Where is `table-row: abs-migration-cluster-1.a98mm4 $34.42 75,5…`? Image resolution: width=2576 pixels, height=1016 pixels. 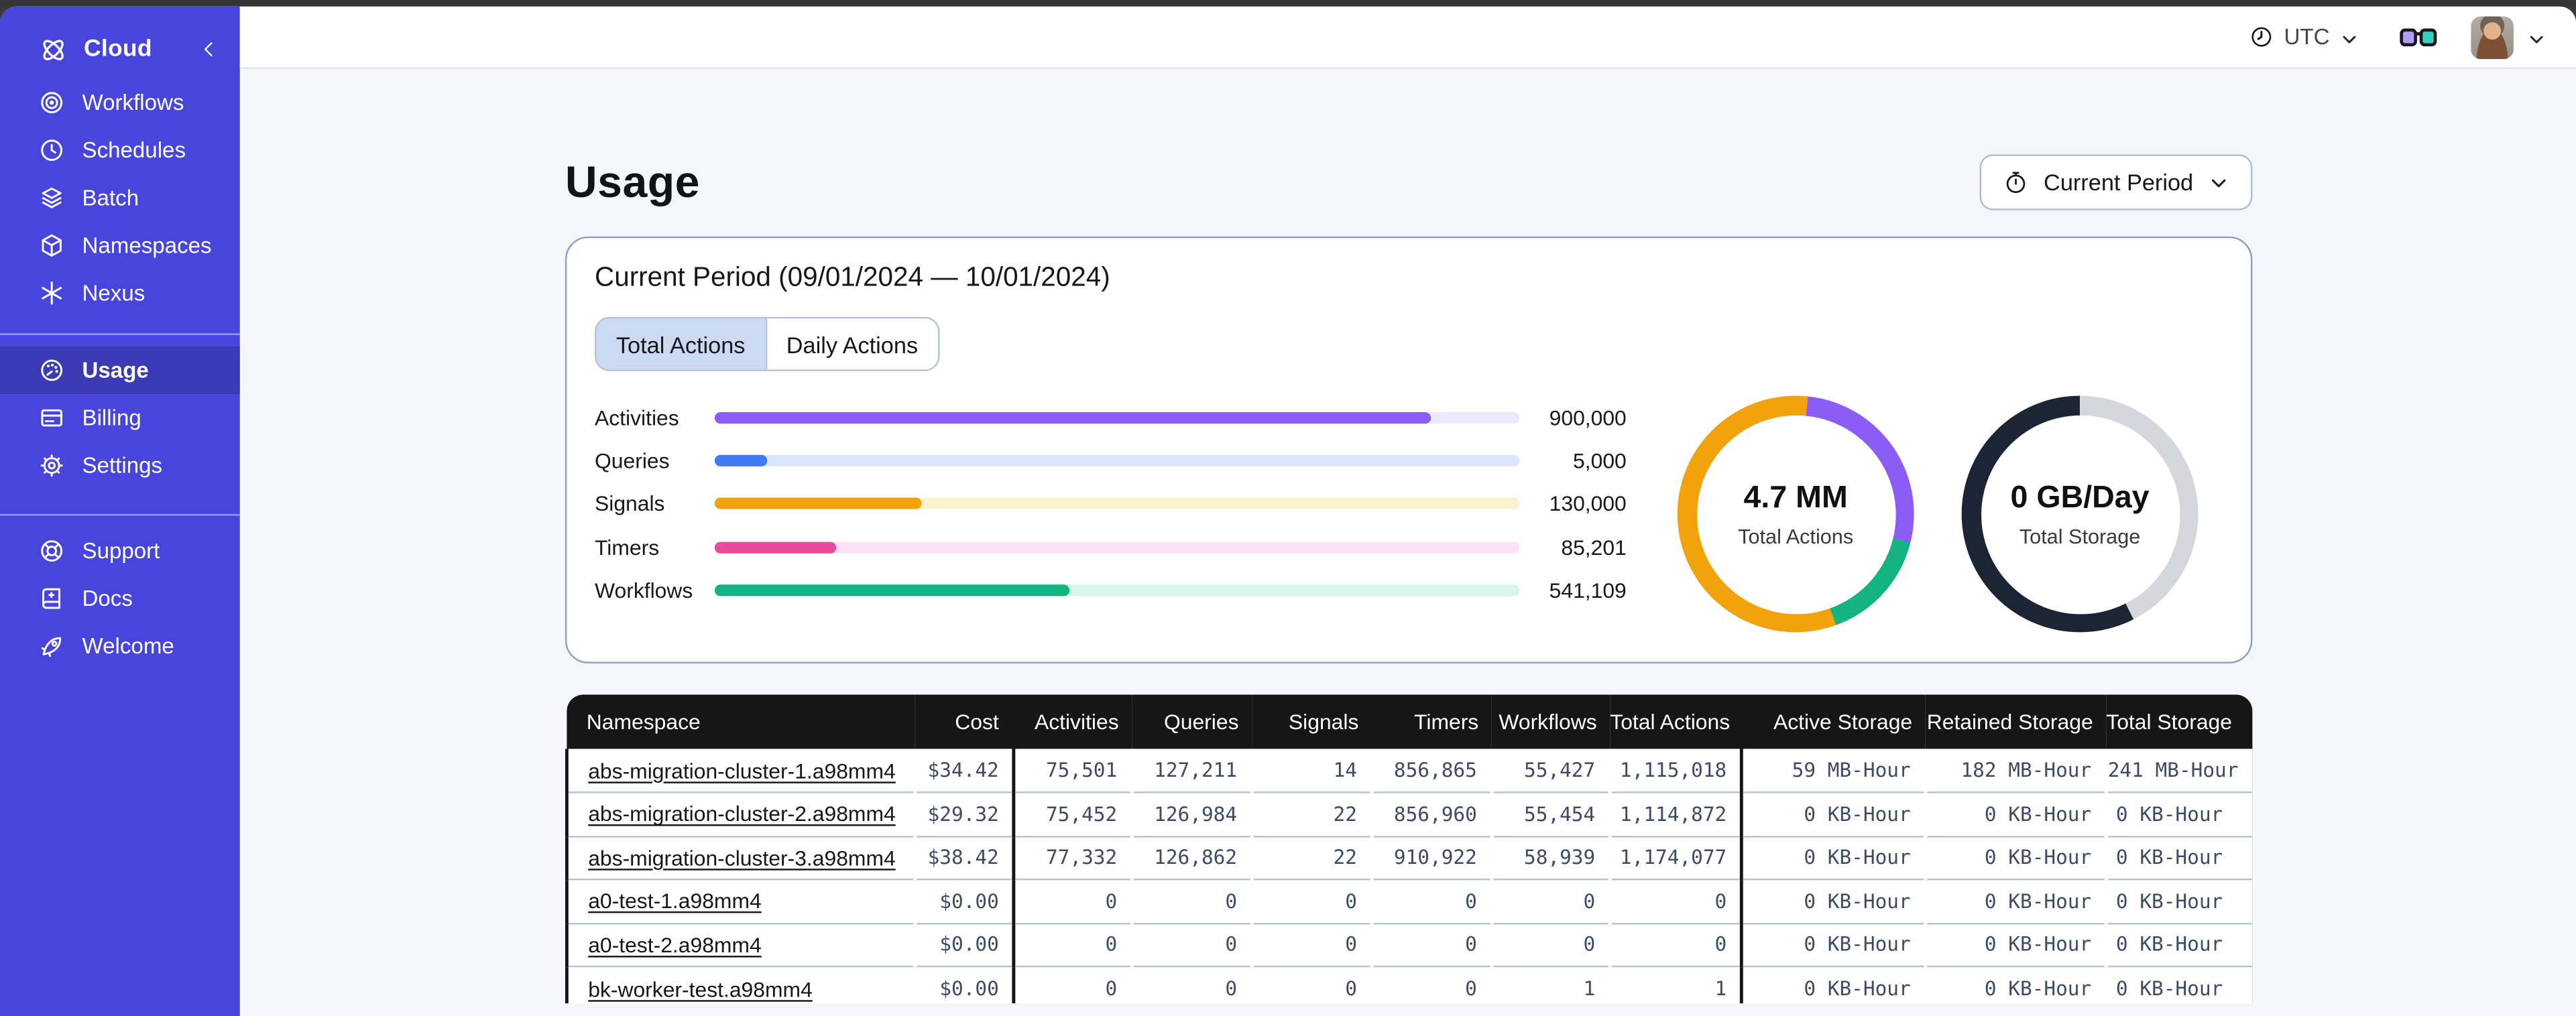 table-row: abs-migration-cluster-1.a98mm4 $34.42 75,5… is located at coordinates (1409, 771).